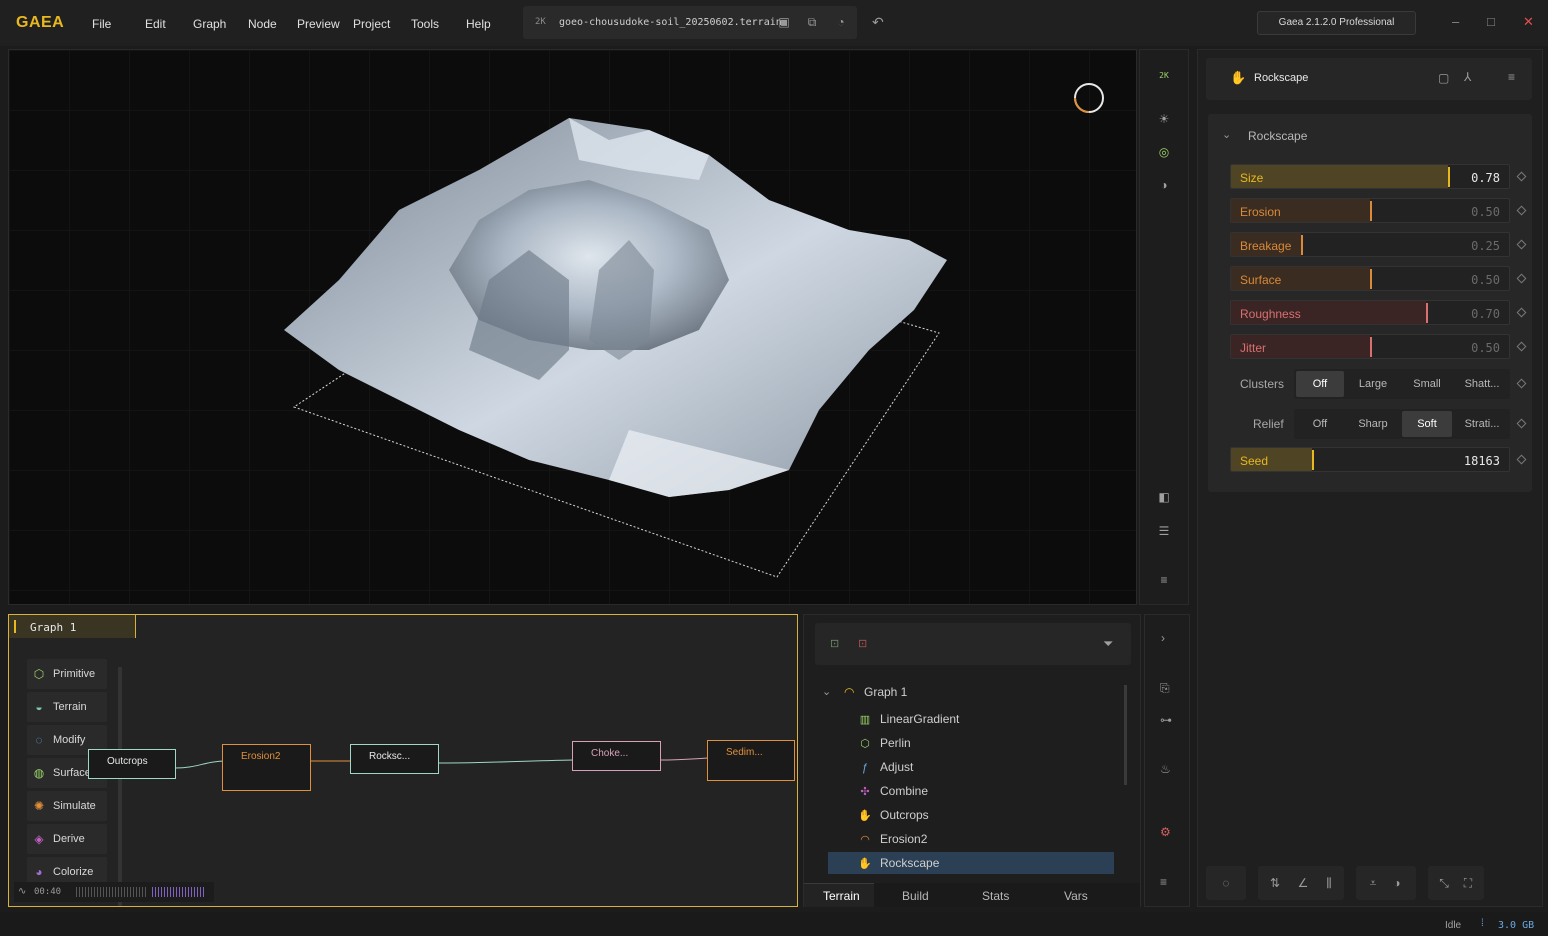 The height and width of the screenshot is (936, 1548). I want to click on history-icon: ◔, so click(841, 22).